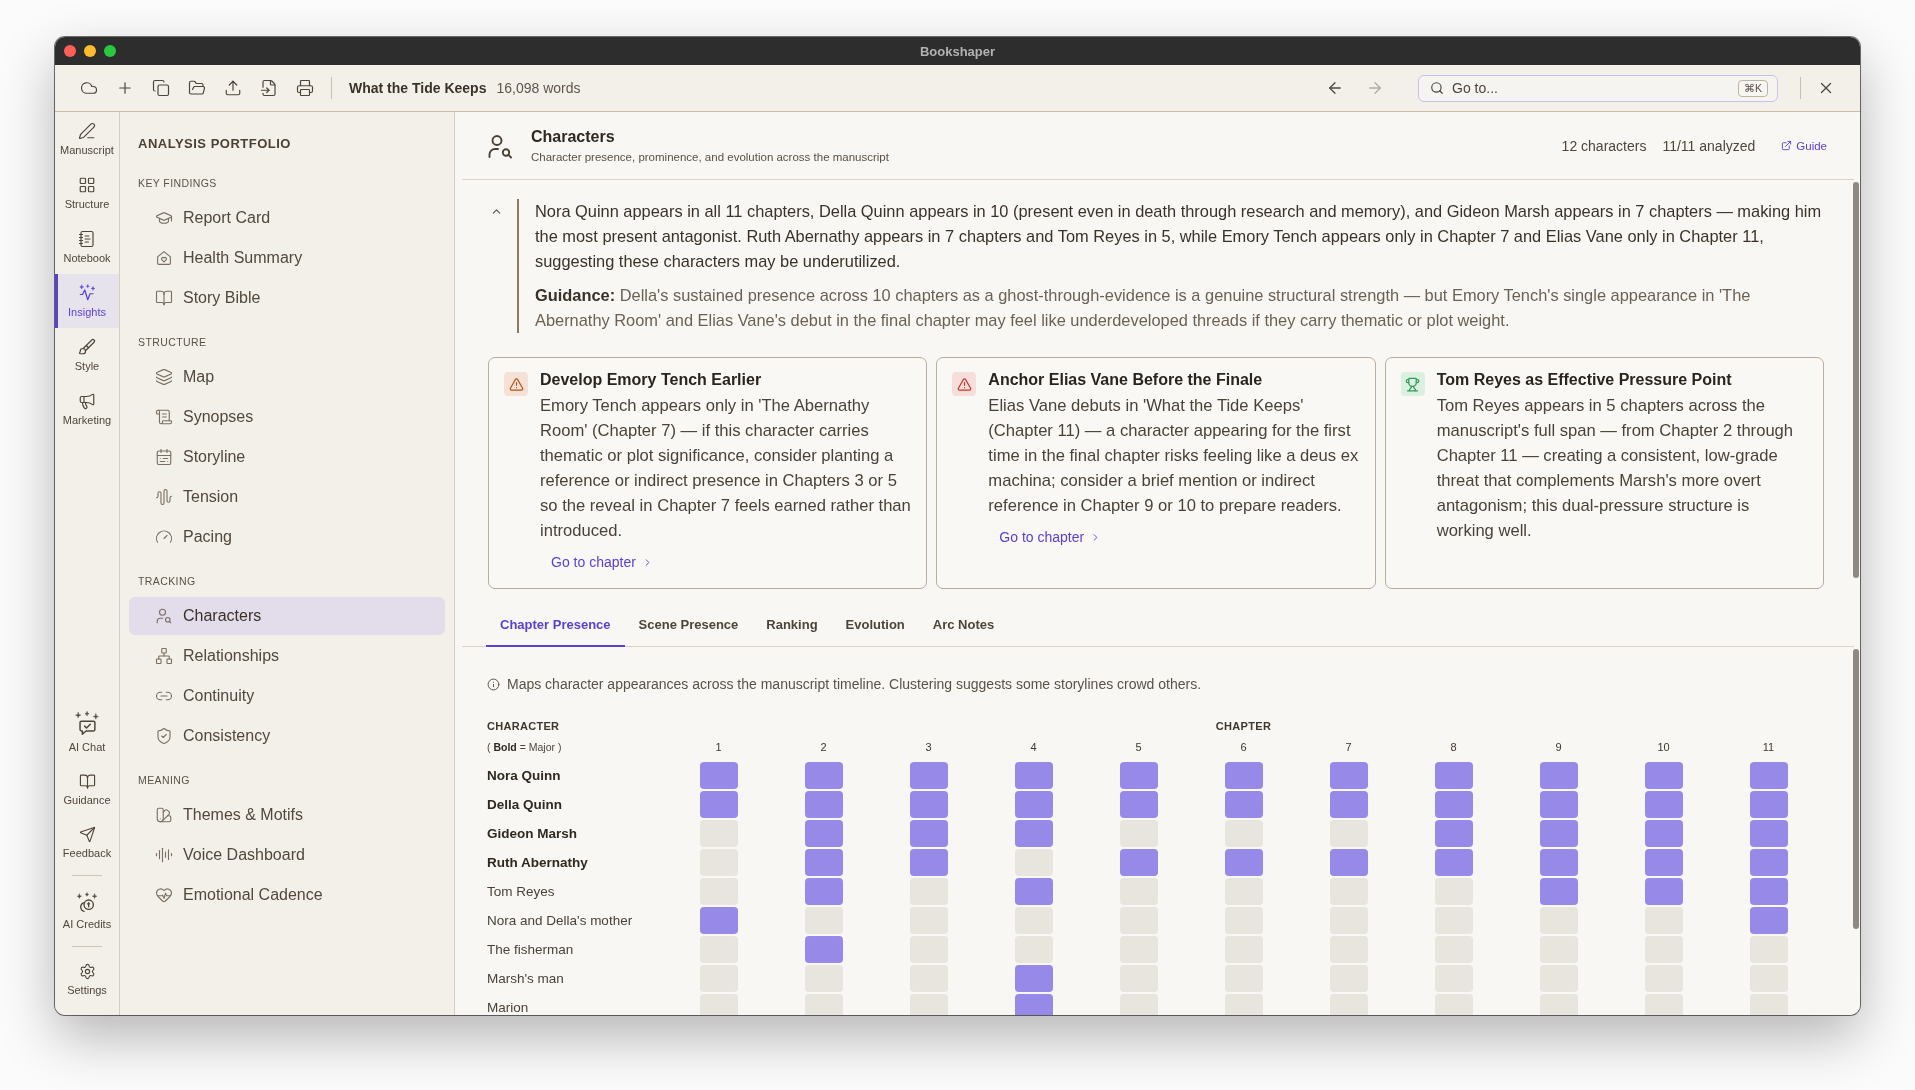 This screenshot has height=1090, width=1915. What do you see at coordinates (560, 920) in the screenshot?
I see `character-name: Nora and Della's mother` at bounding box center [560, 920].